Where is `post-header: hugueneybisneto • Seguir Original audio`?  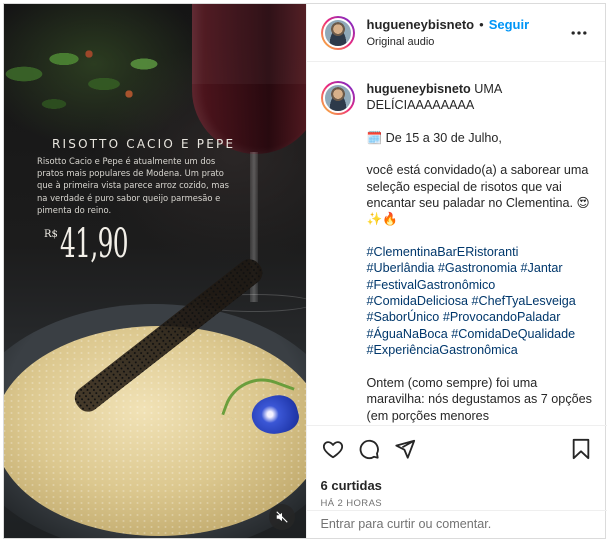
post-header: hugueneybisneto • Seguir Original audio is located at coordinates (455, 33).